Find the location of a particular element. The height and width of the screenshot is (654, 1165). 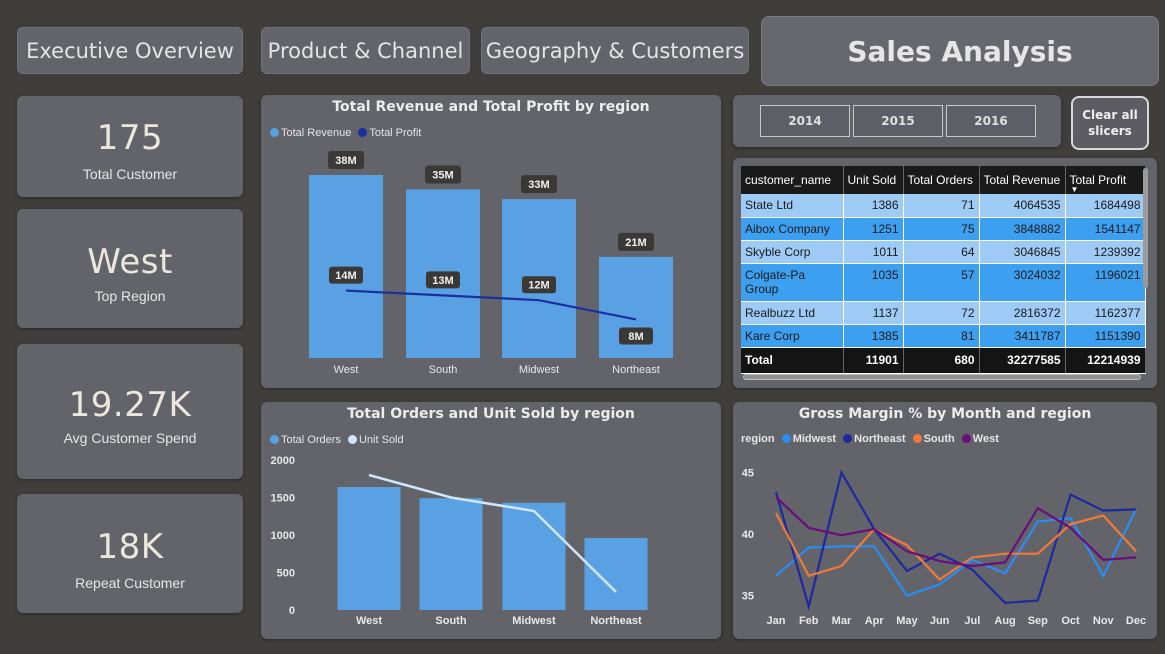

kpi-value: 18K is located at coordinates (130, 547).